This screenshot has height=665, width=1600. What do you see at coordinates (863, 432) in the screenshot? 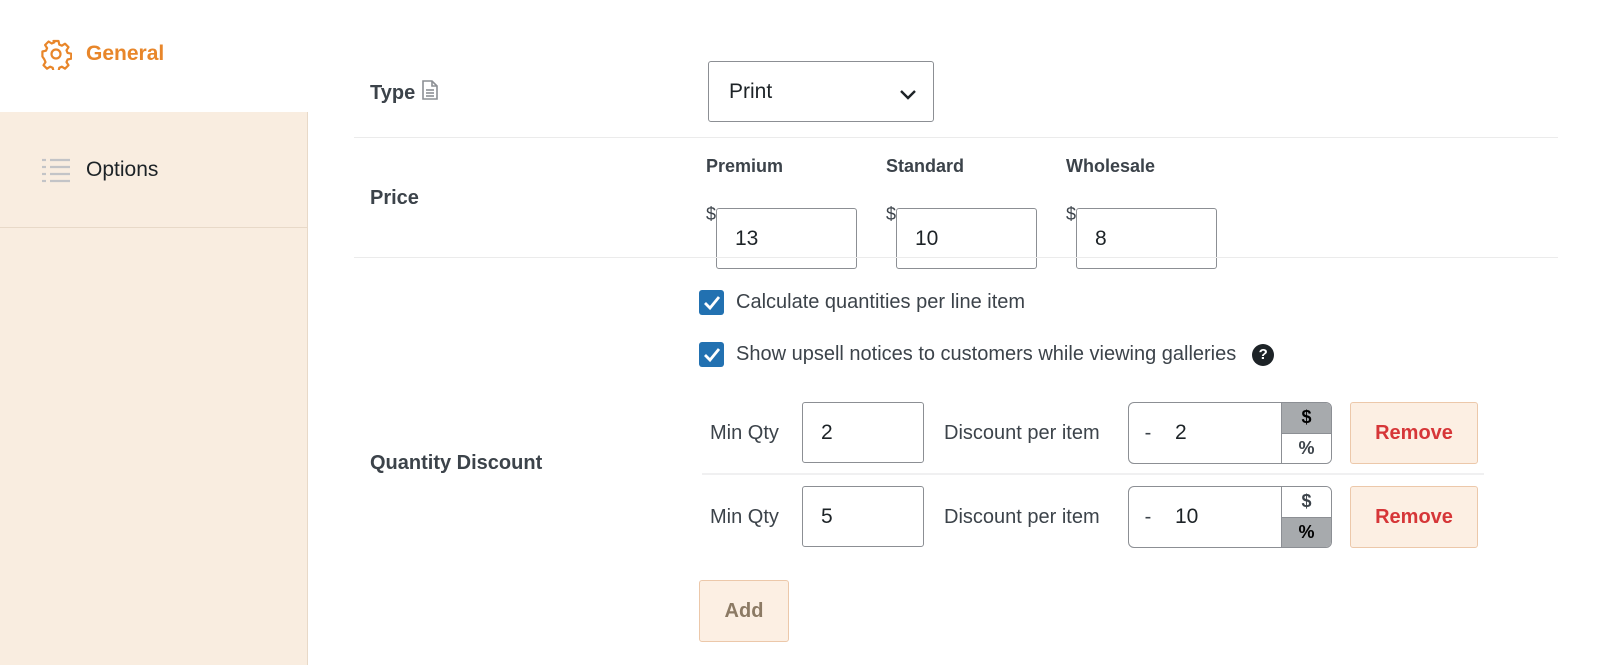
I see `min-qty-input: 2` at bounding box center [863, 432].